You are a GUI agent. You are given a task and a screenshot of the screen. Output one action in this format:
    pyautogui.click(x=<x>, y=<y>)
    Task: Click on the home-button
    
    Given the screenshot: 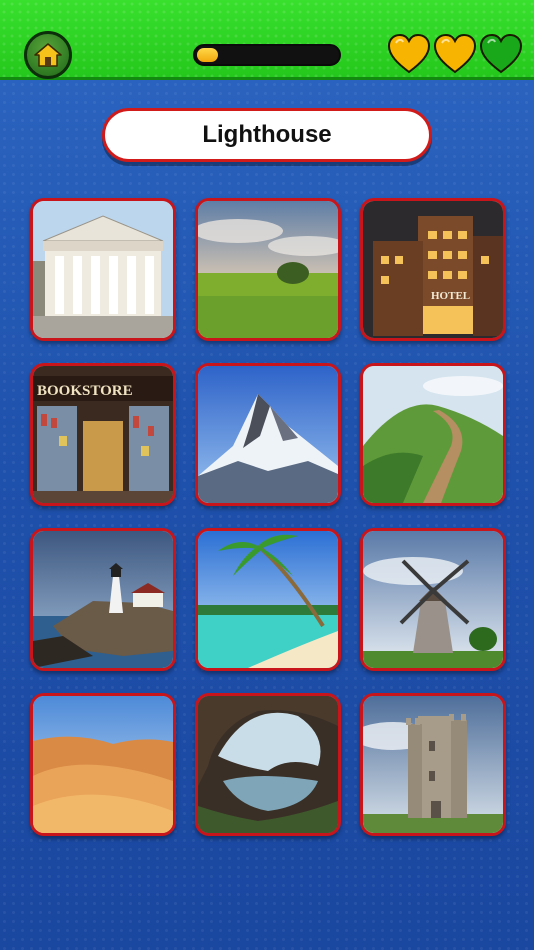 What is the action you would take?
    pyautogui.click(x=48, y=55)
    